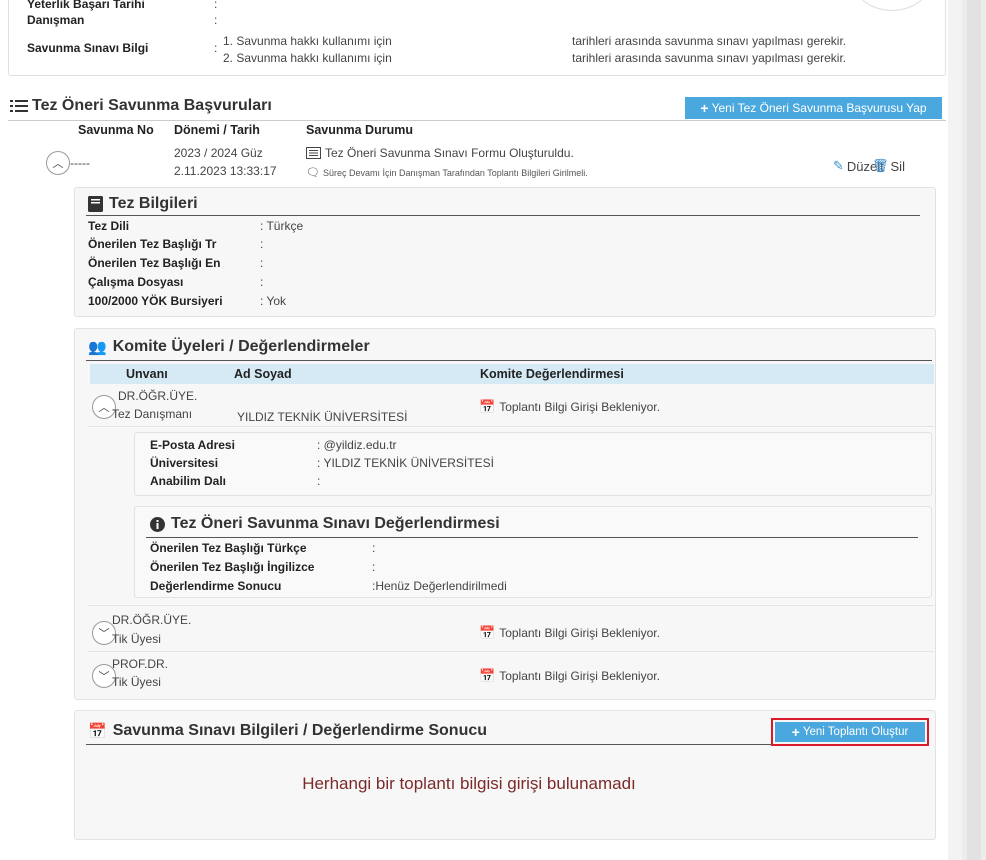  Describe the element at coordinates (229, 347) in the screenshot. I see `committee-title: 👥 Komite Üyeleri / Değerlendirmeler` at that location.